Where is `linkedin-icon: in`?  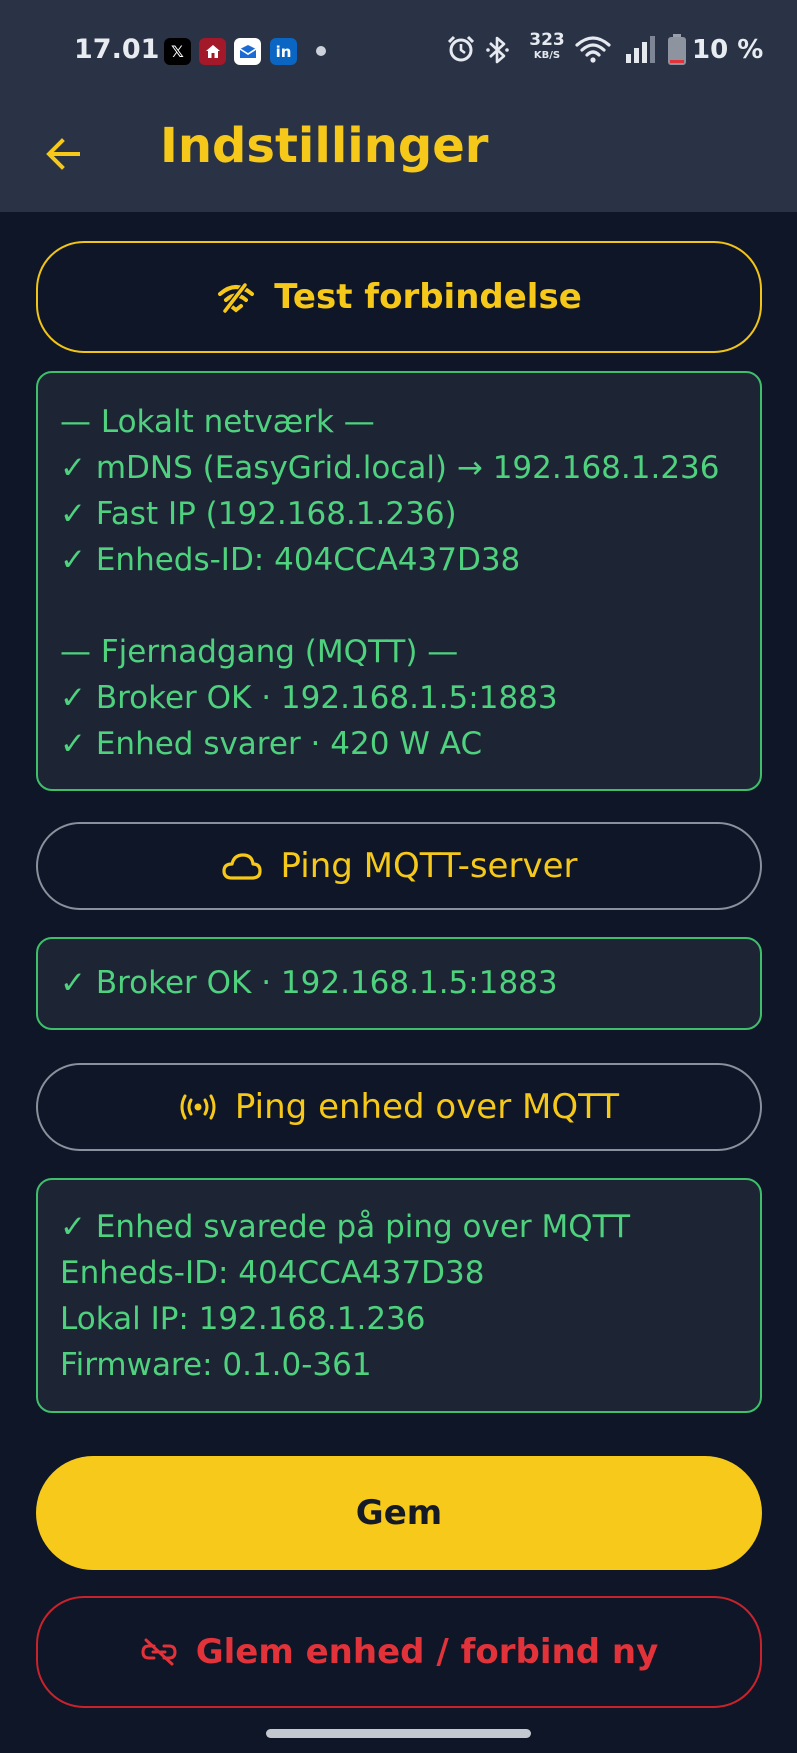 linkedin-icon: in is located at coordinates (283, 51).